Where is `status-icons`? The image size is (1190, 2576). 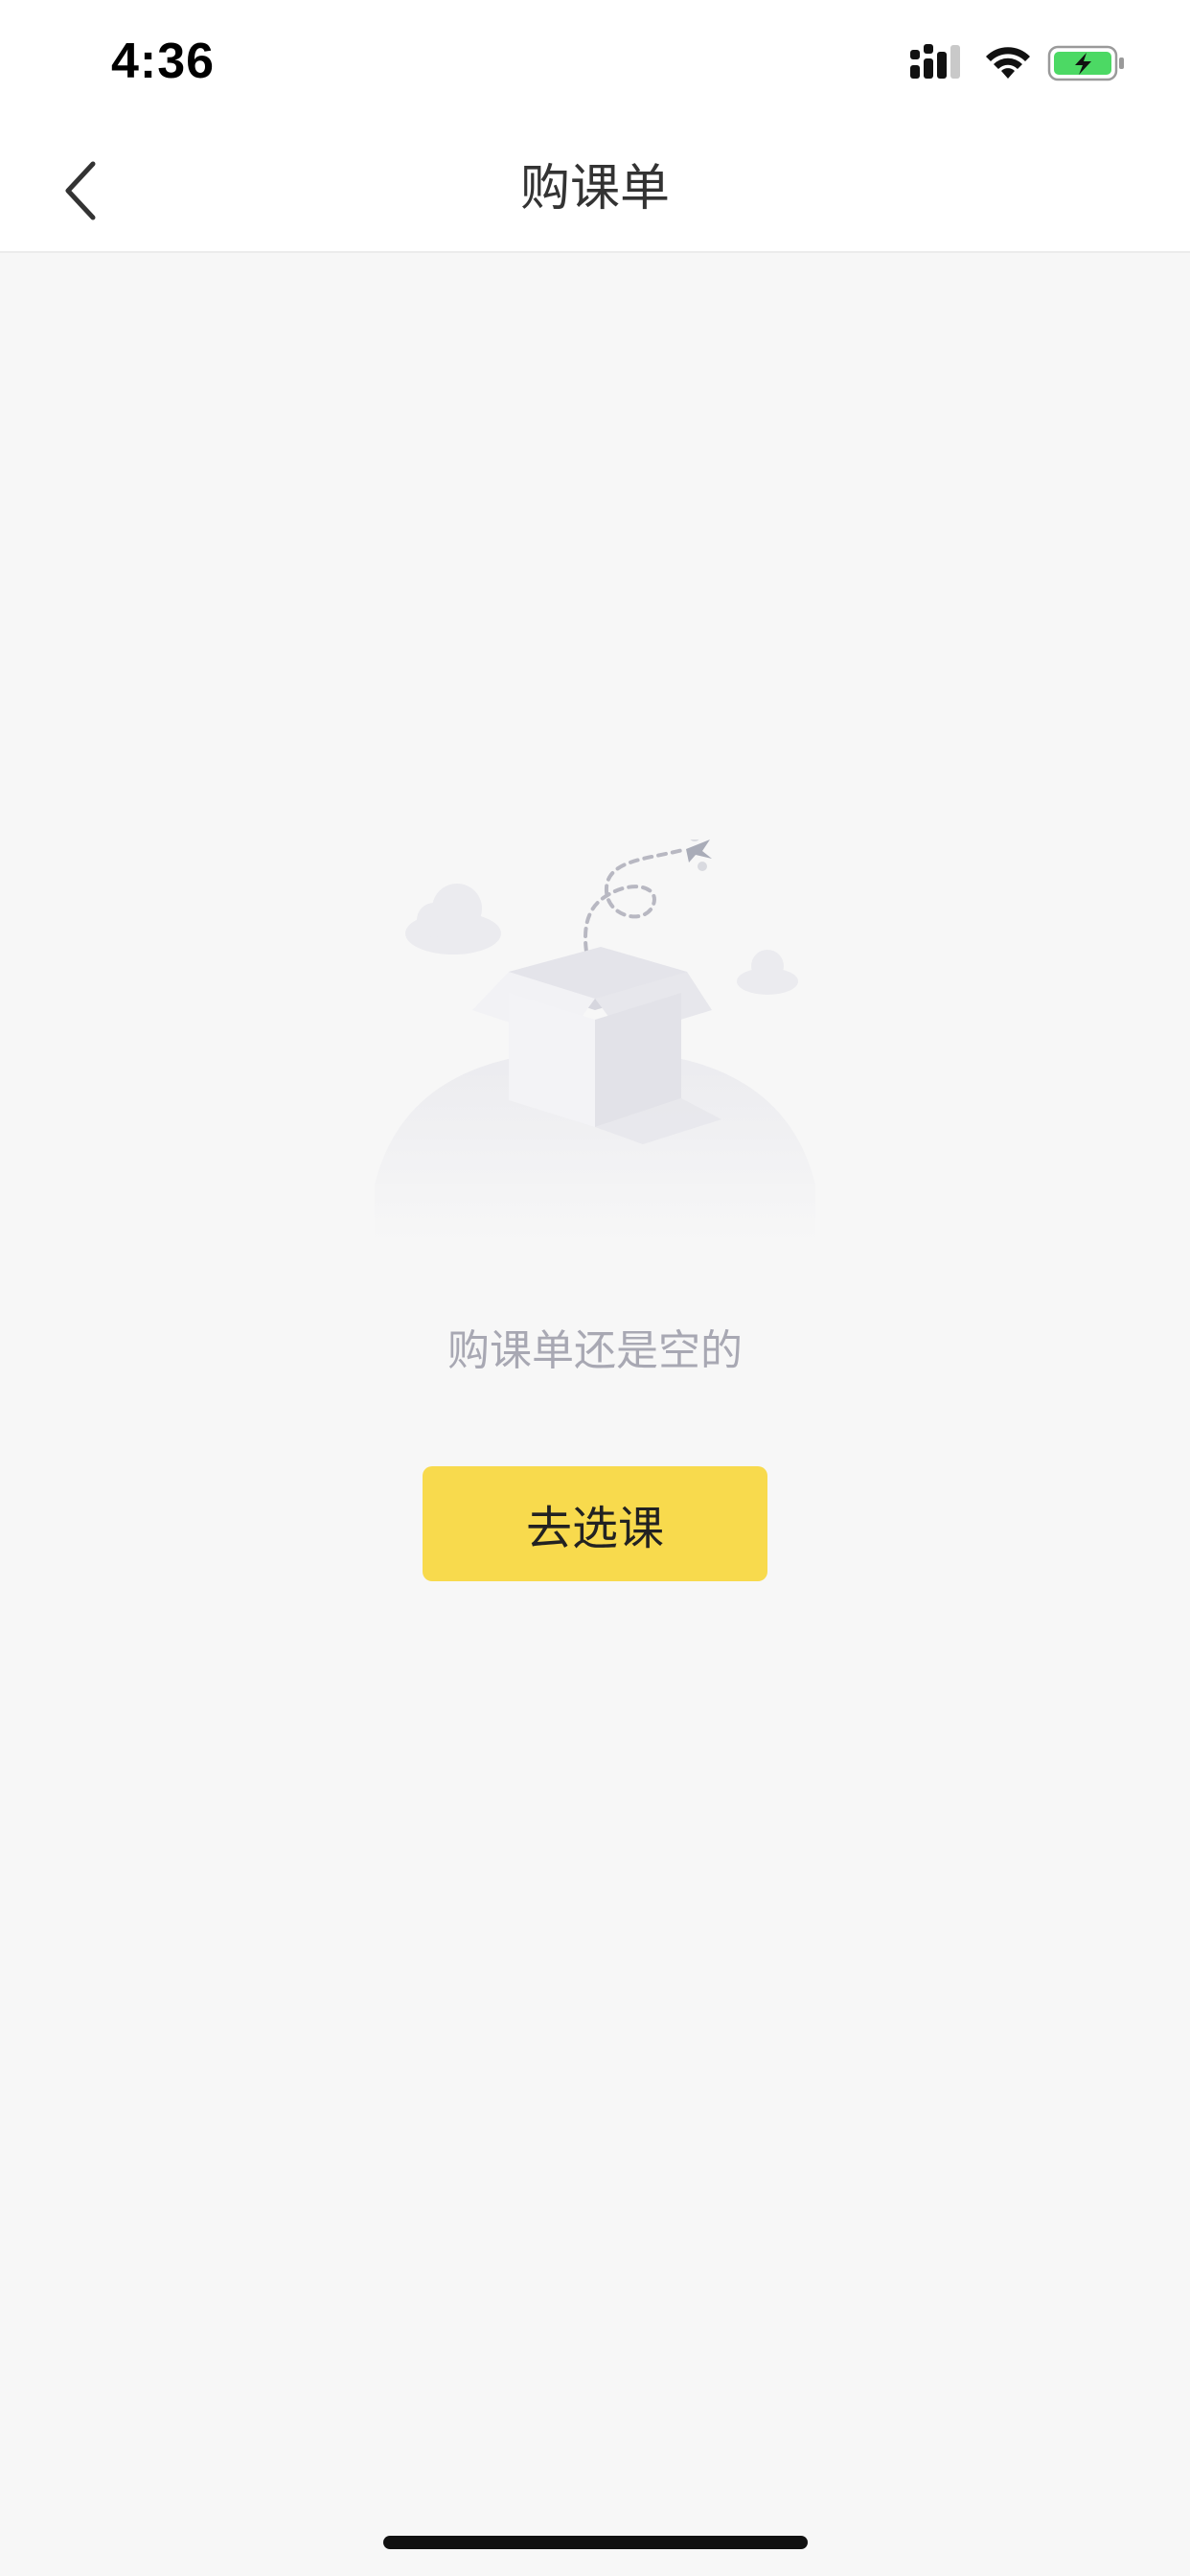 status-icons is located at coordinates (1020, 65).